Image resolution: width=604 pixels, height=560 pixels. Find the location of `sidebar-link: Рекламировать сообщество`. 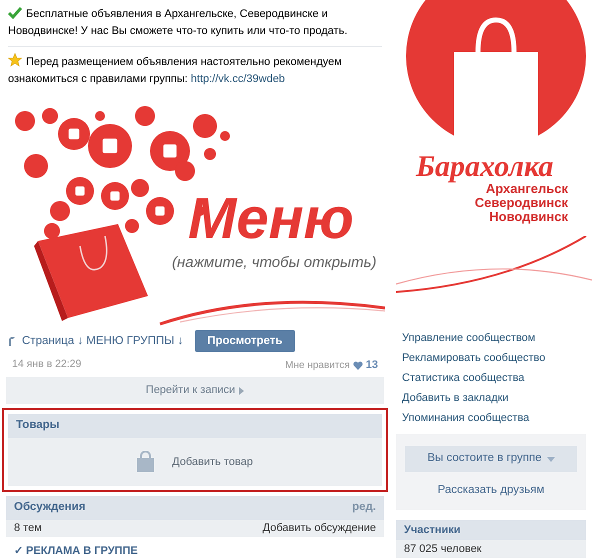

sidebar-link: Рекламировать сообщество is located at coordinates (494, 358).